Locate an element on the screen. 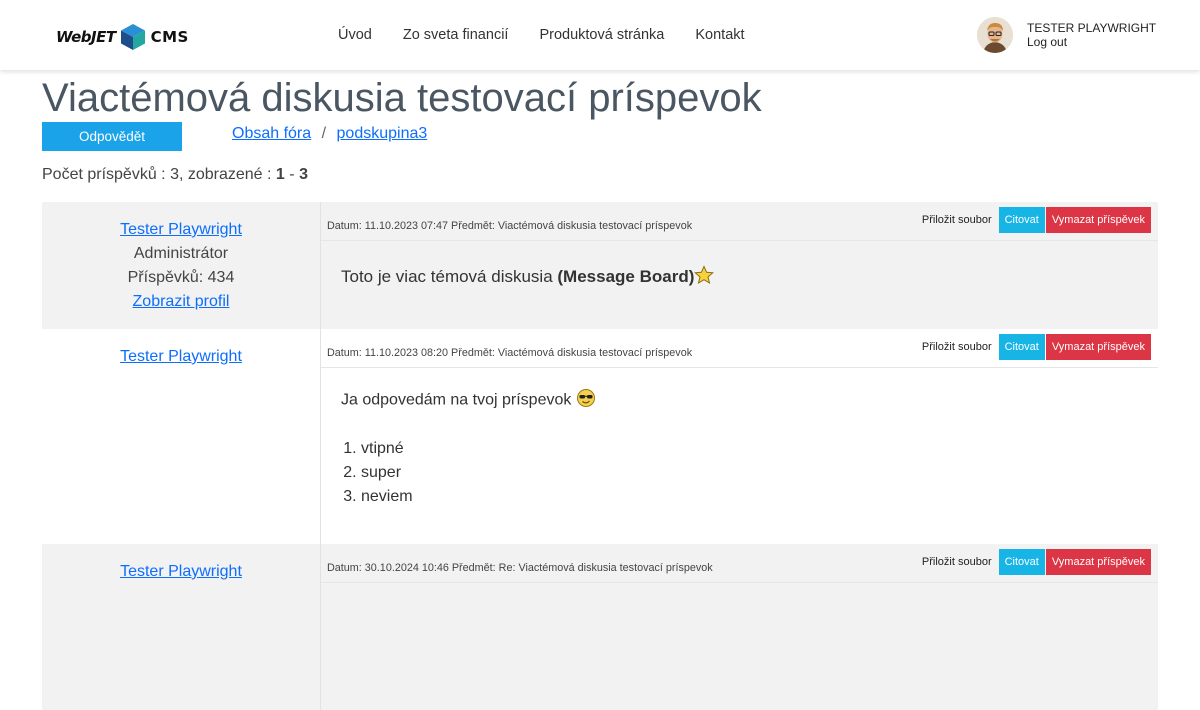 The image size is (1200, 710). reply-button: Odpovědět is located at coordinates (112, 136).